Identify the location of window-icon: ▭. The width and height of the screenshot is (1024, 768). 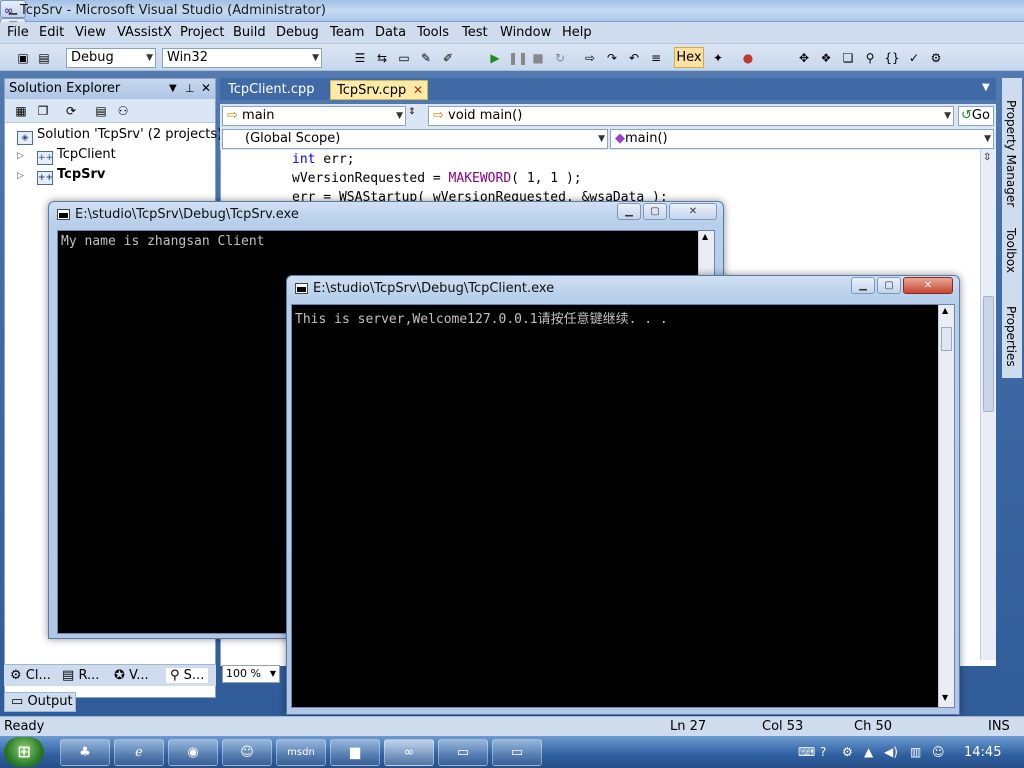
(404, 58).